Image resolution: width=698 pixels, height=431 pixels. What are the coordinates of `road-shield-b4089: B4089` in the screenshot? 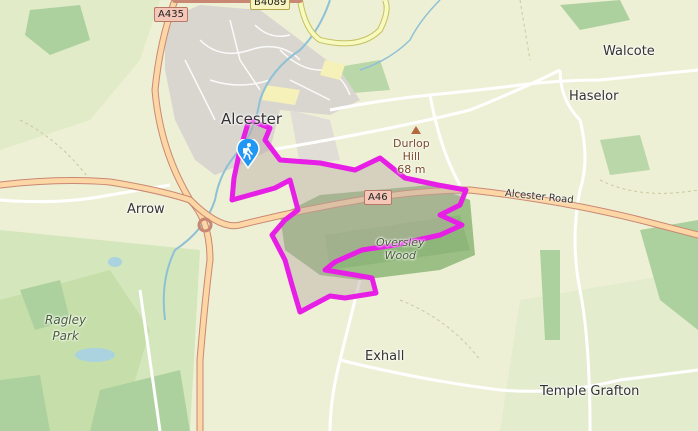 It's located at (270, 5).